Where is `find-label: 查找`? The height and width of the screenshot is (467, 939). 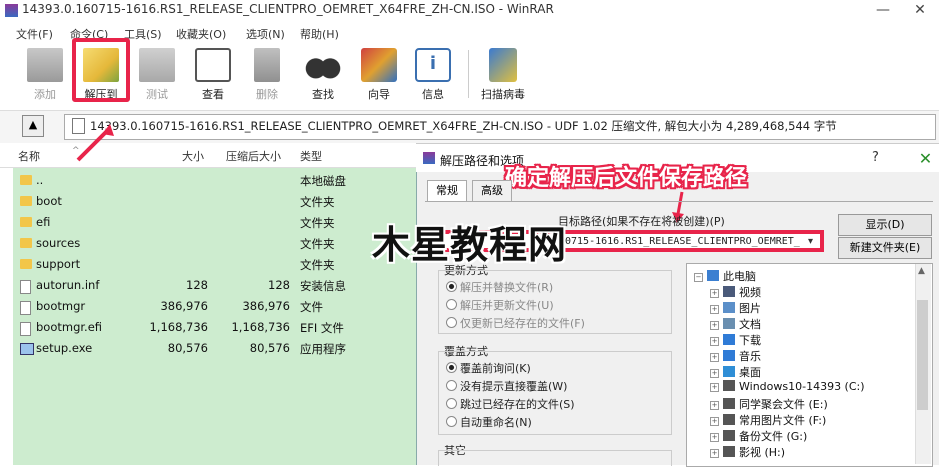
find-label: 查找 is located at coordinates (323, 94).